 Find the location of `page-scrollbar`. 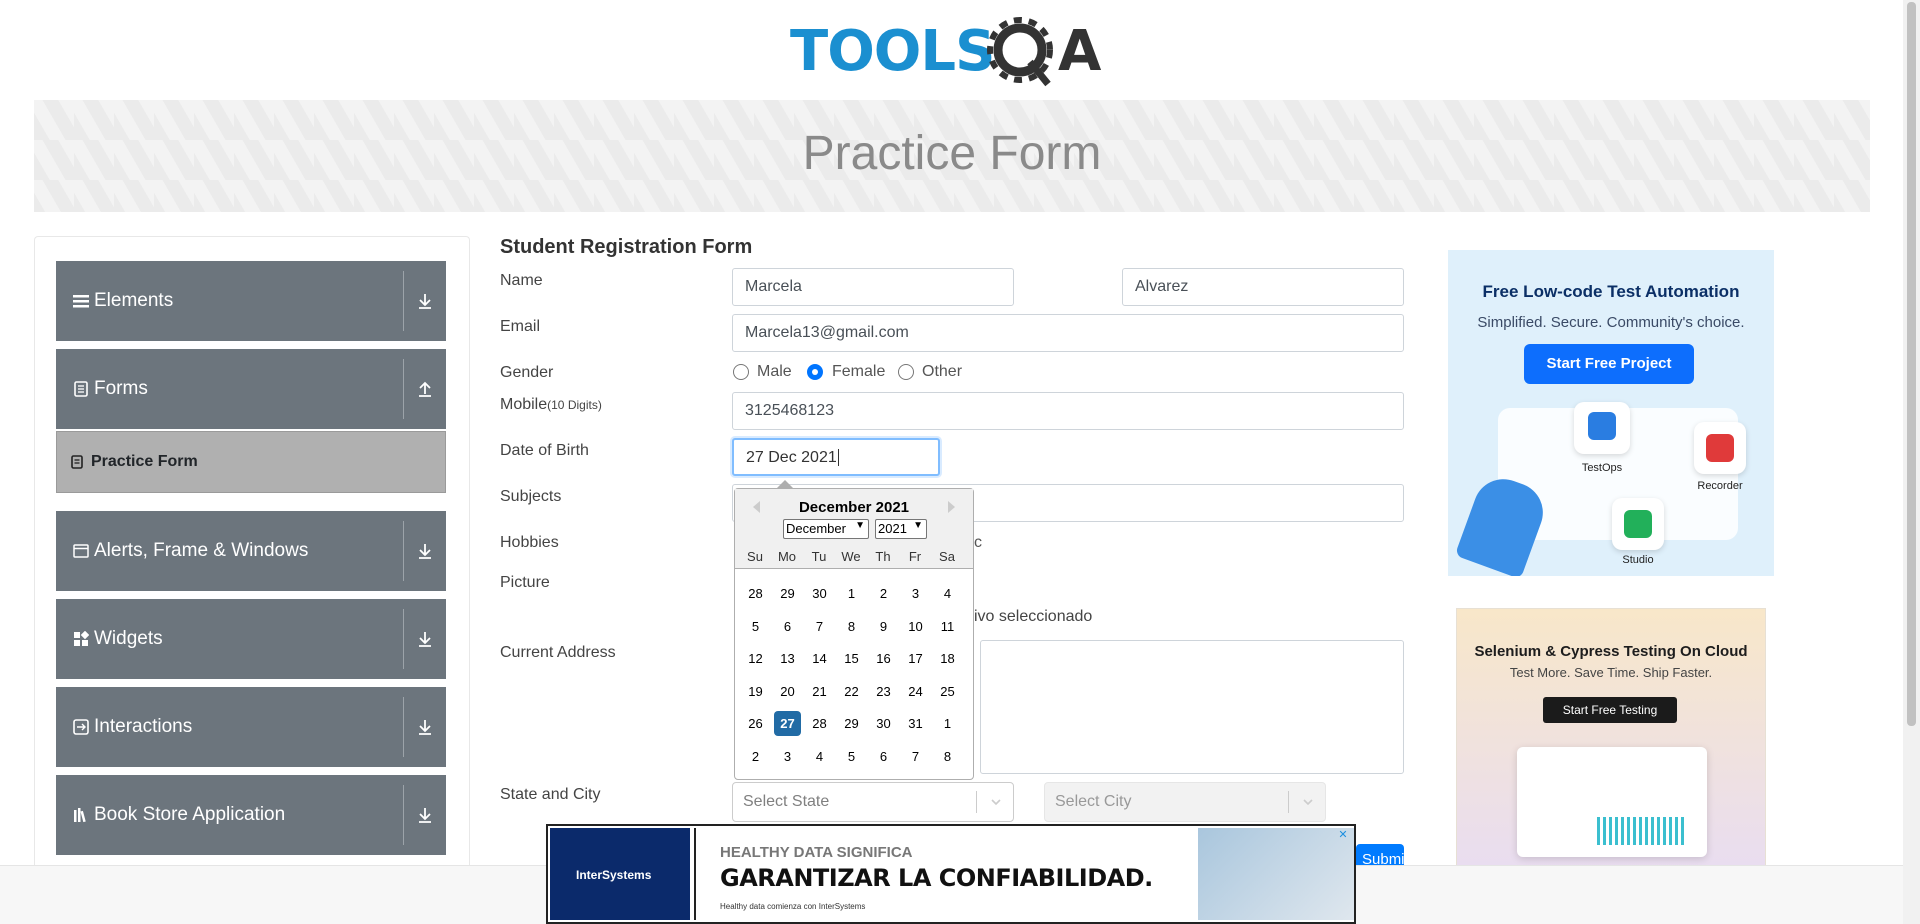

page-scrollbar is located at coordinates (1911, 462).